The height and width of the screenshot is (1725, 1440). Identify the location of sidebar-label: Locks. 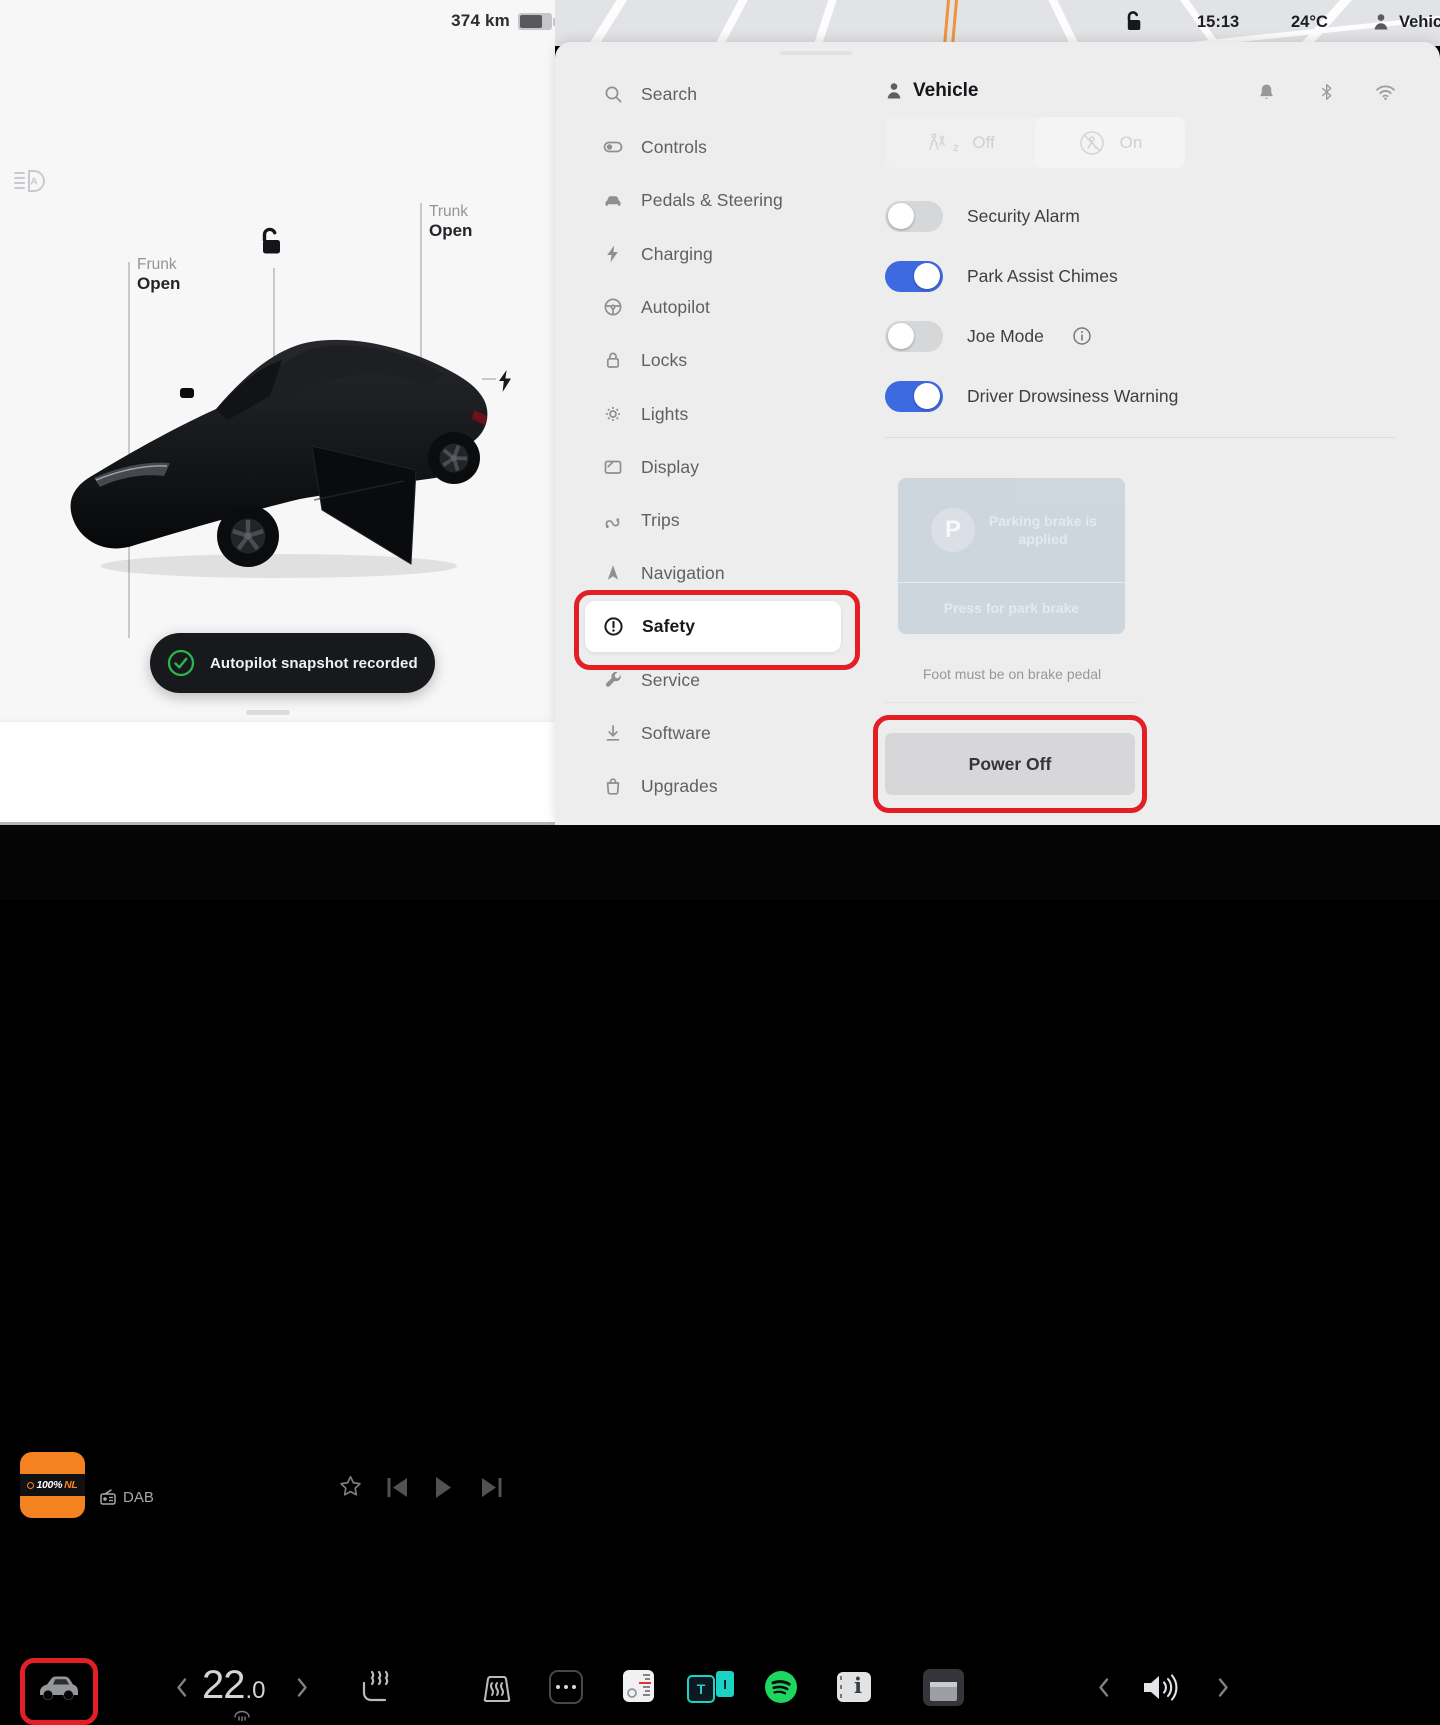
(664, 359).